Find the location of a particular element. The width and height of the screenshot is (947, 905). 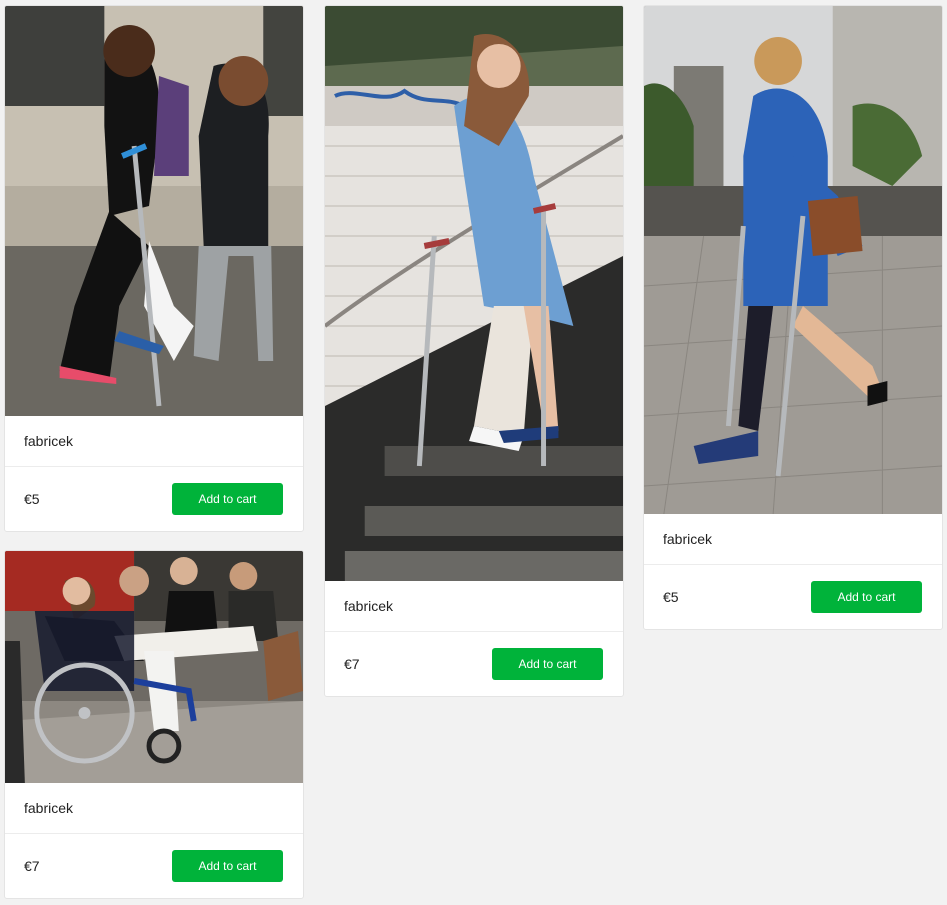

photo-wheelchair-cafe is located at coordinates (154, 667).